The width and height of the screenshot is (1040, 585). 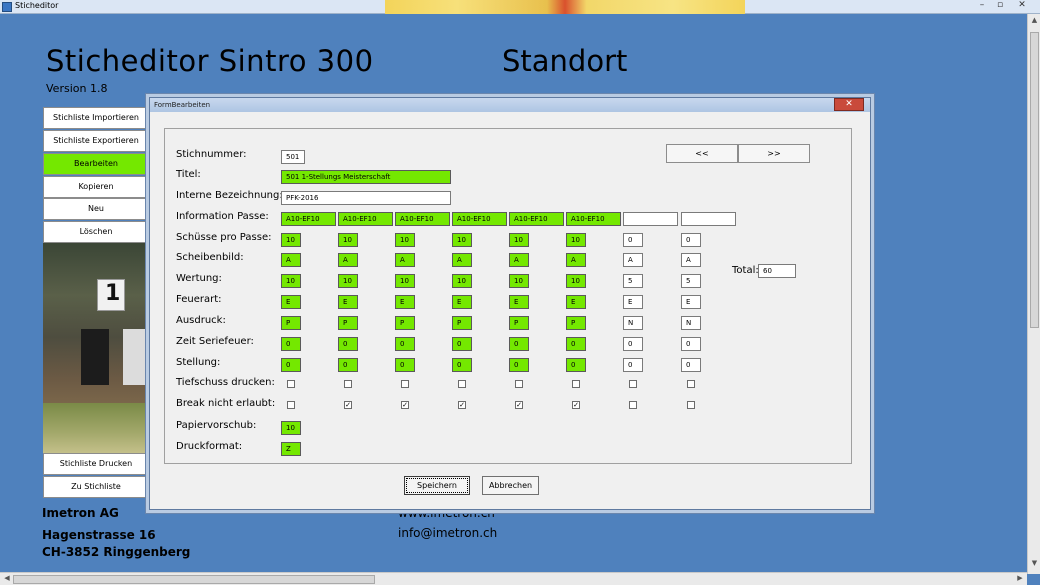 I want to click on scroll-right-icon: ▶, so click(x=1020, y=579).